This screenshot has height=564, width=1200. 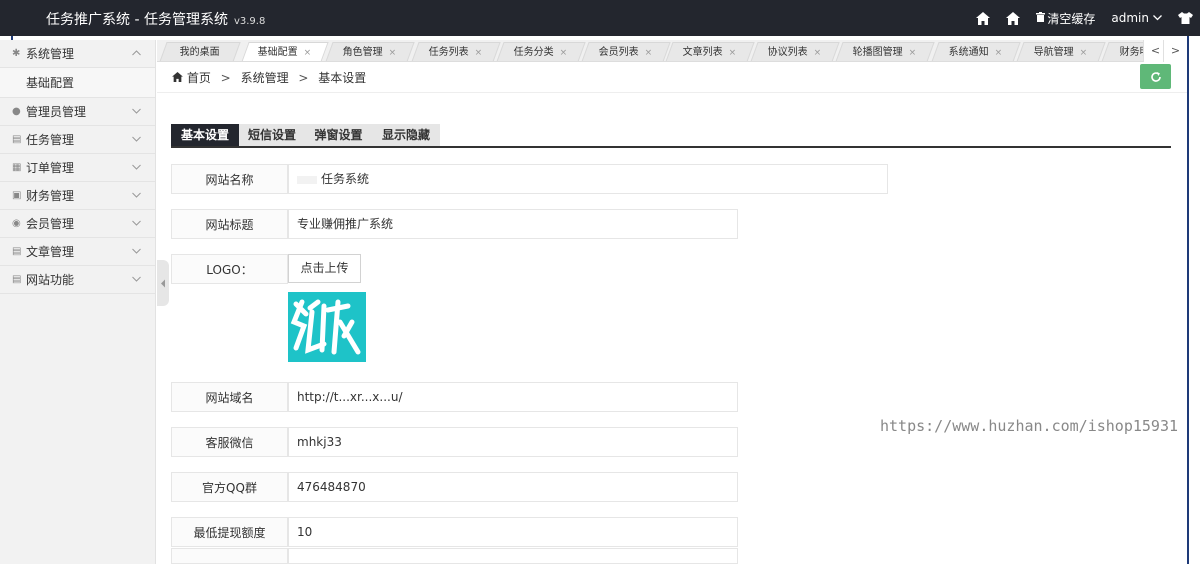 What do you see at coordinates (448, 52) in the screenshot?
I see `tab-label: 任务列表` at bounding box center [448, 52].